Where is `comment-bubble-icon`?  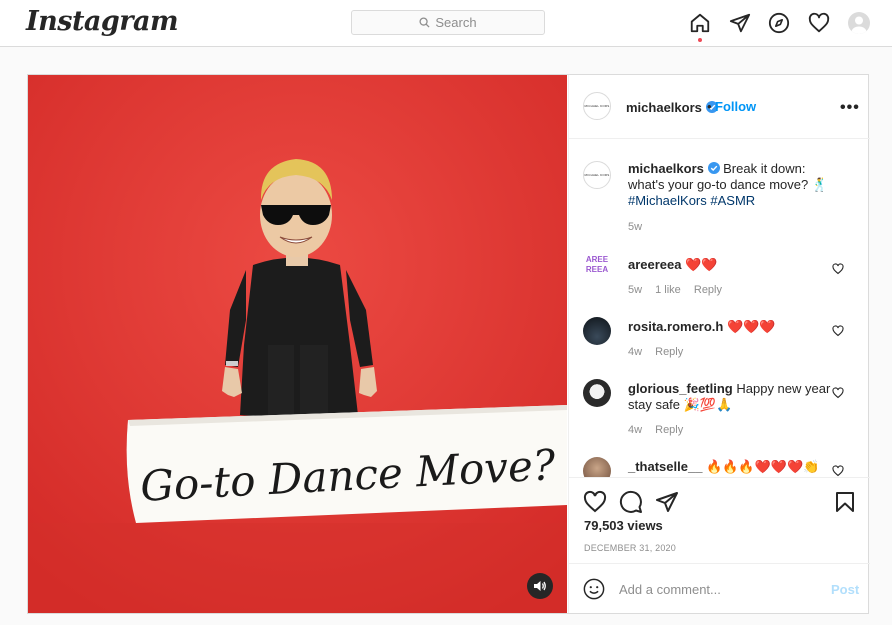 comment-bubble-icon is located at coordinates (631, 502).